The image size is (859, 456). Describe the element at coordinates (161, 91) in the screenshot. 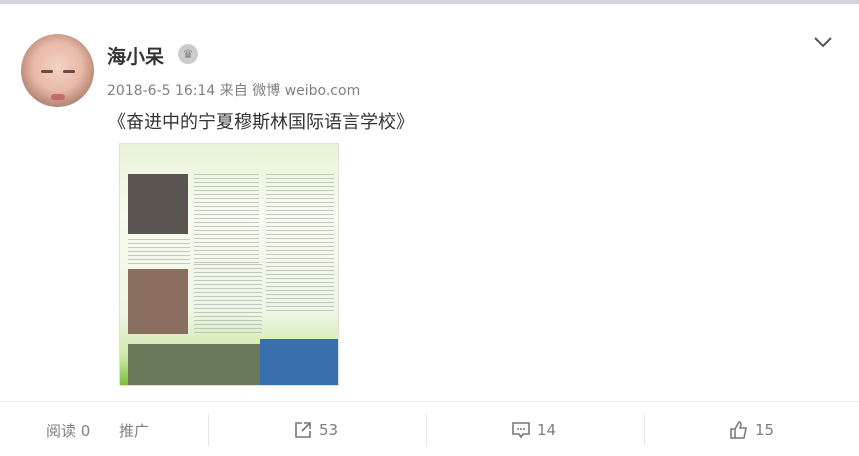

I see `timestamp: 2018-6-5 16:14` at that location.